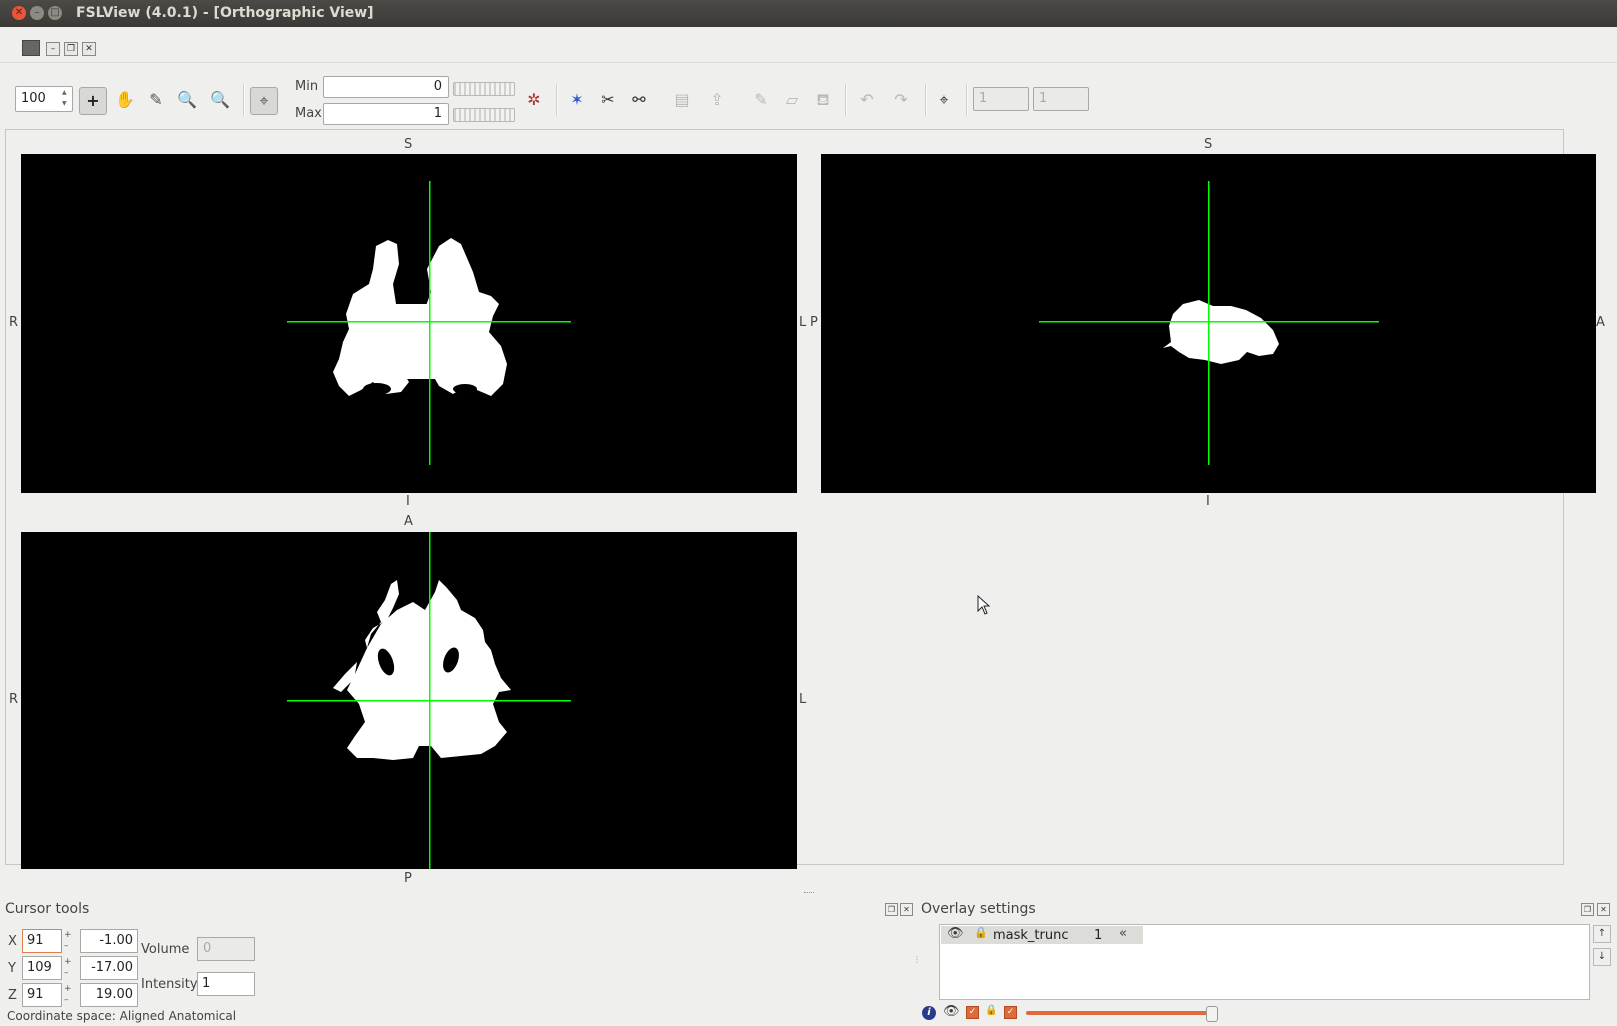 The height and width of the screenshot is (1026, 1617). I want to click on sagittal-top-label: S, so click(1208, 144).